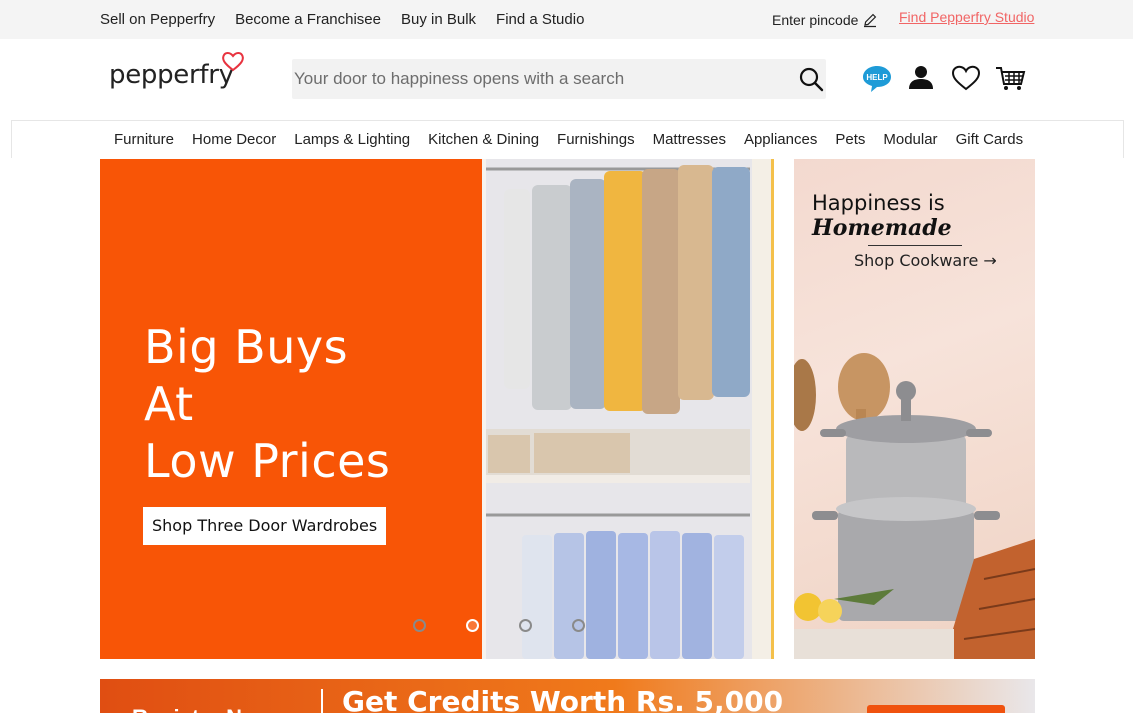  I want to click on help-icon: HELP, so click(877, 78).